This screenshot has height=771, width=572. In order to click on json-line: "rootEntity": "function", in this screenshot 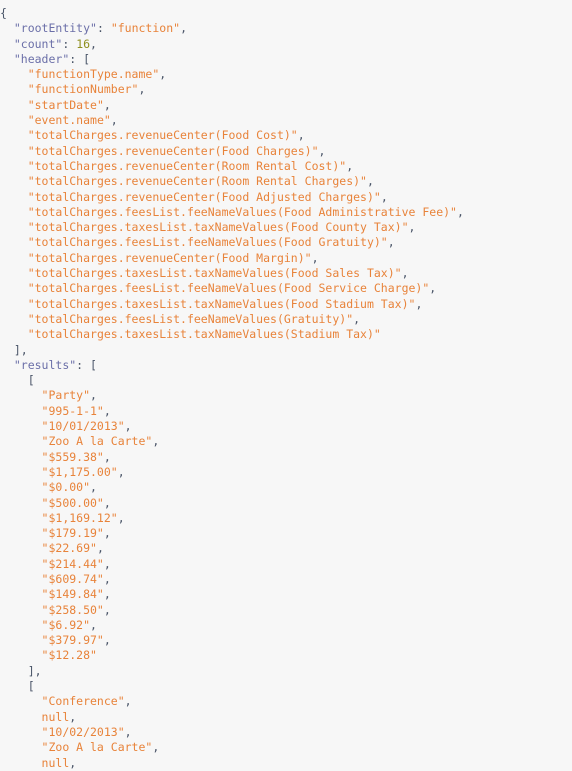, I will do `click(286, 28)`.